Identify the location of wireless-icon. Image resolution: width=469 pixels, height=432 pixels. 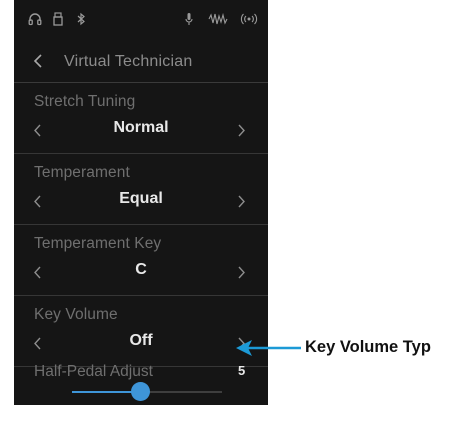
(249, 19).